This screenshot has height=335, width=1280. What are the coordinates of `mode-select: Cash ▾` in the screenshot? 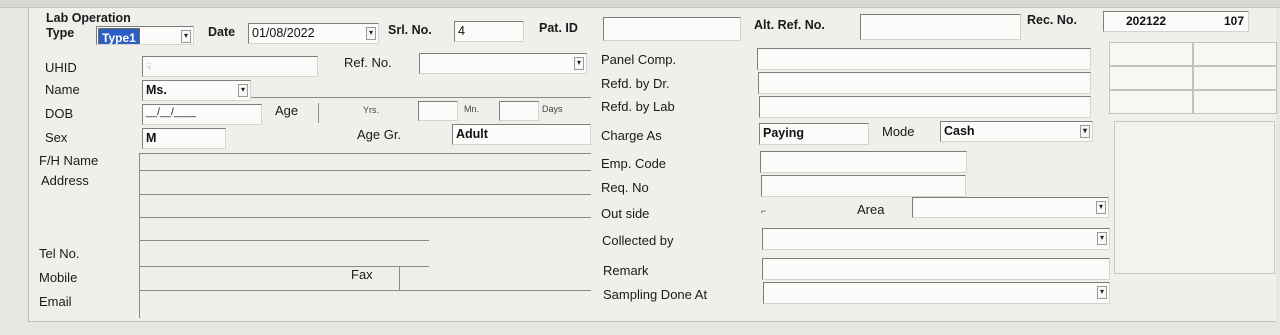 It's located at (1016, 131).